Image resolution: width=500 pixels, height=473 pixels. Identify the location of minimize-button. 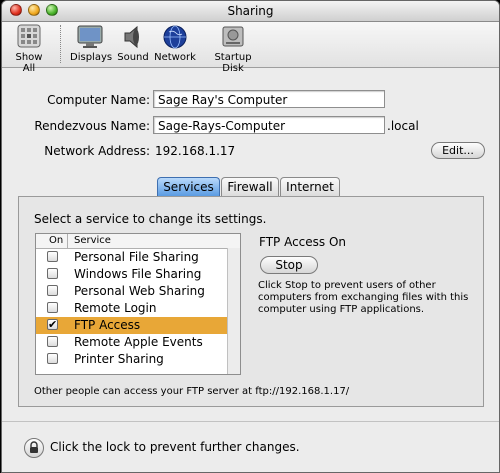
(34, 10).